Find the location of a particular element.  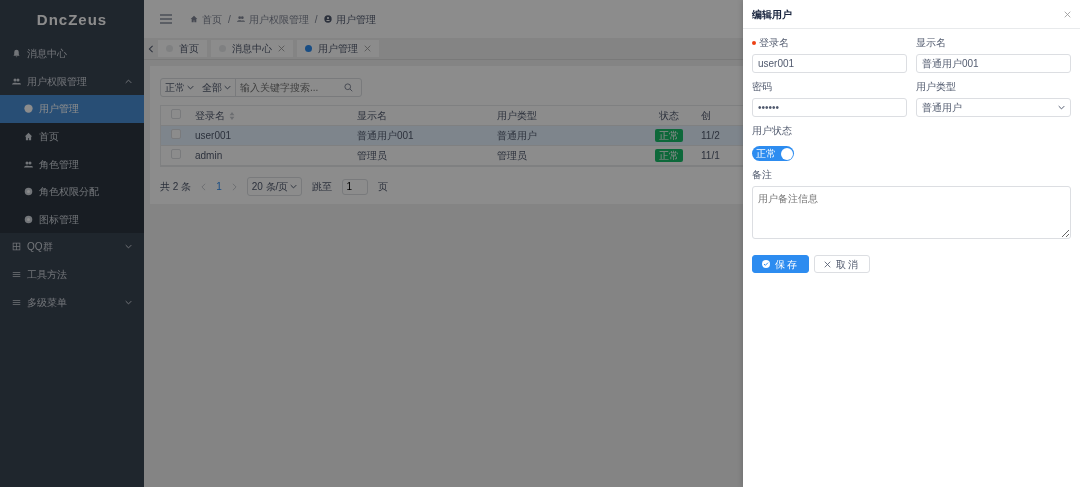

page-label: 页 is located at coordinates (383, 187).